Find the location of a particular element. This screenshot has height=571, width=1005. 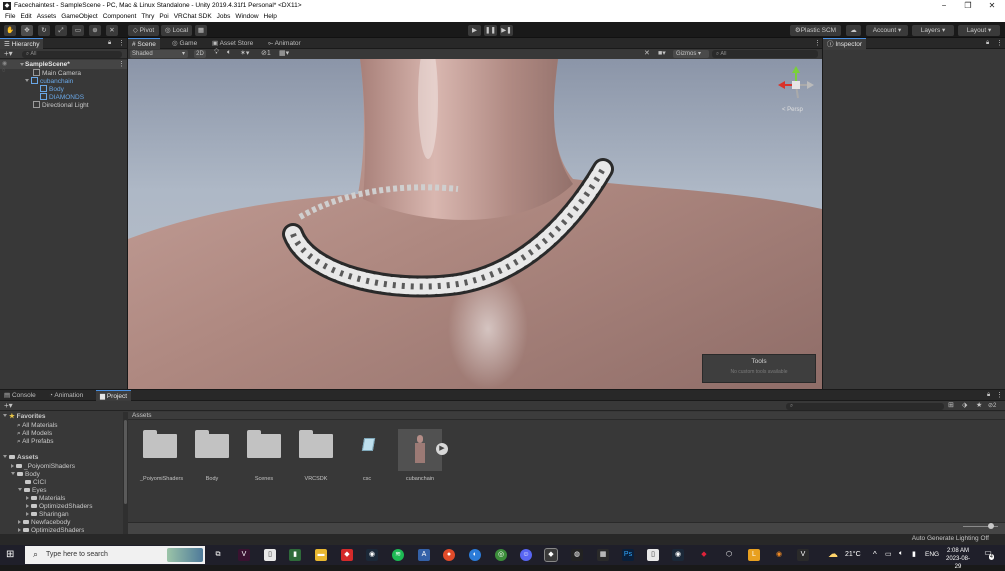

tree-scrollbar is located at coordinates (125, 473).